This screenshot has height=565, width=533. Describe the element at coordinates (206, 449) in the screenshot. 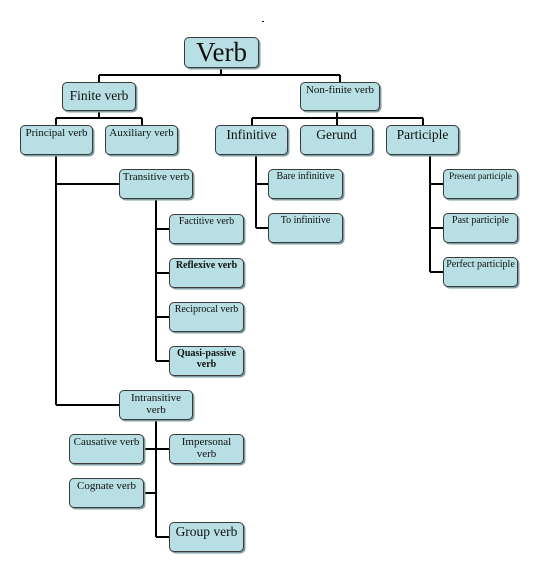

I see `node-impersonal-verb: Impersonal verb` at that location.